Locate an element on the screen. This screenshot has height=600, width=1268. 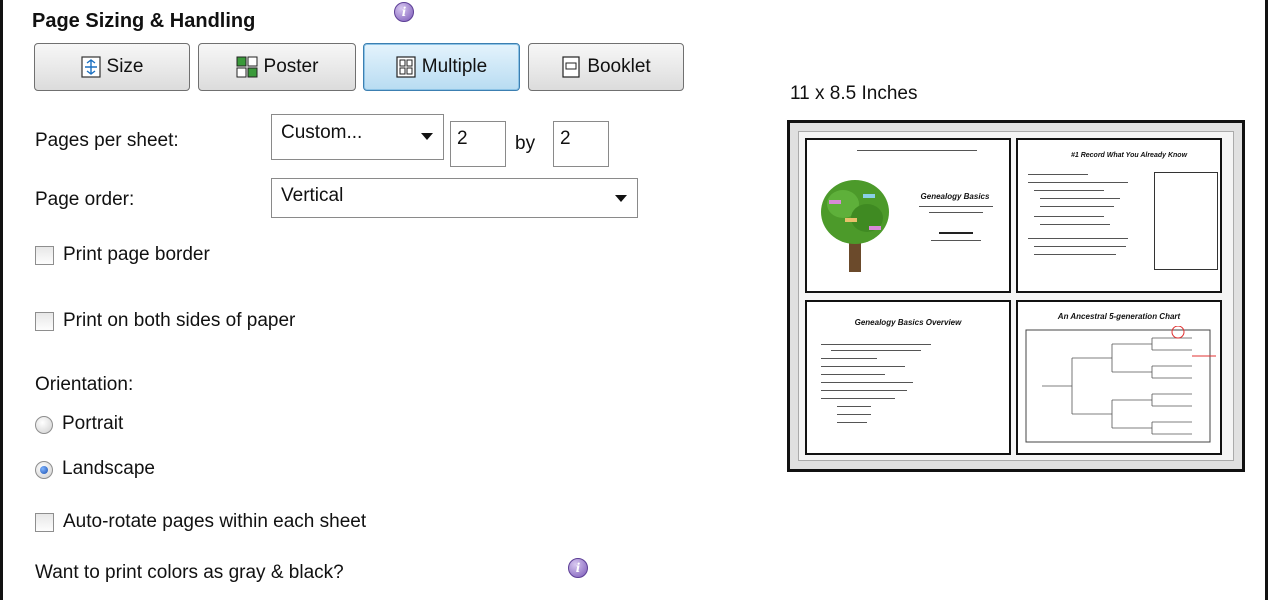
booklet-icon is located at coordinates (571, 67).